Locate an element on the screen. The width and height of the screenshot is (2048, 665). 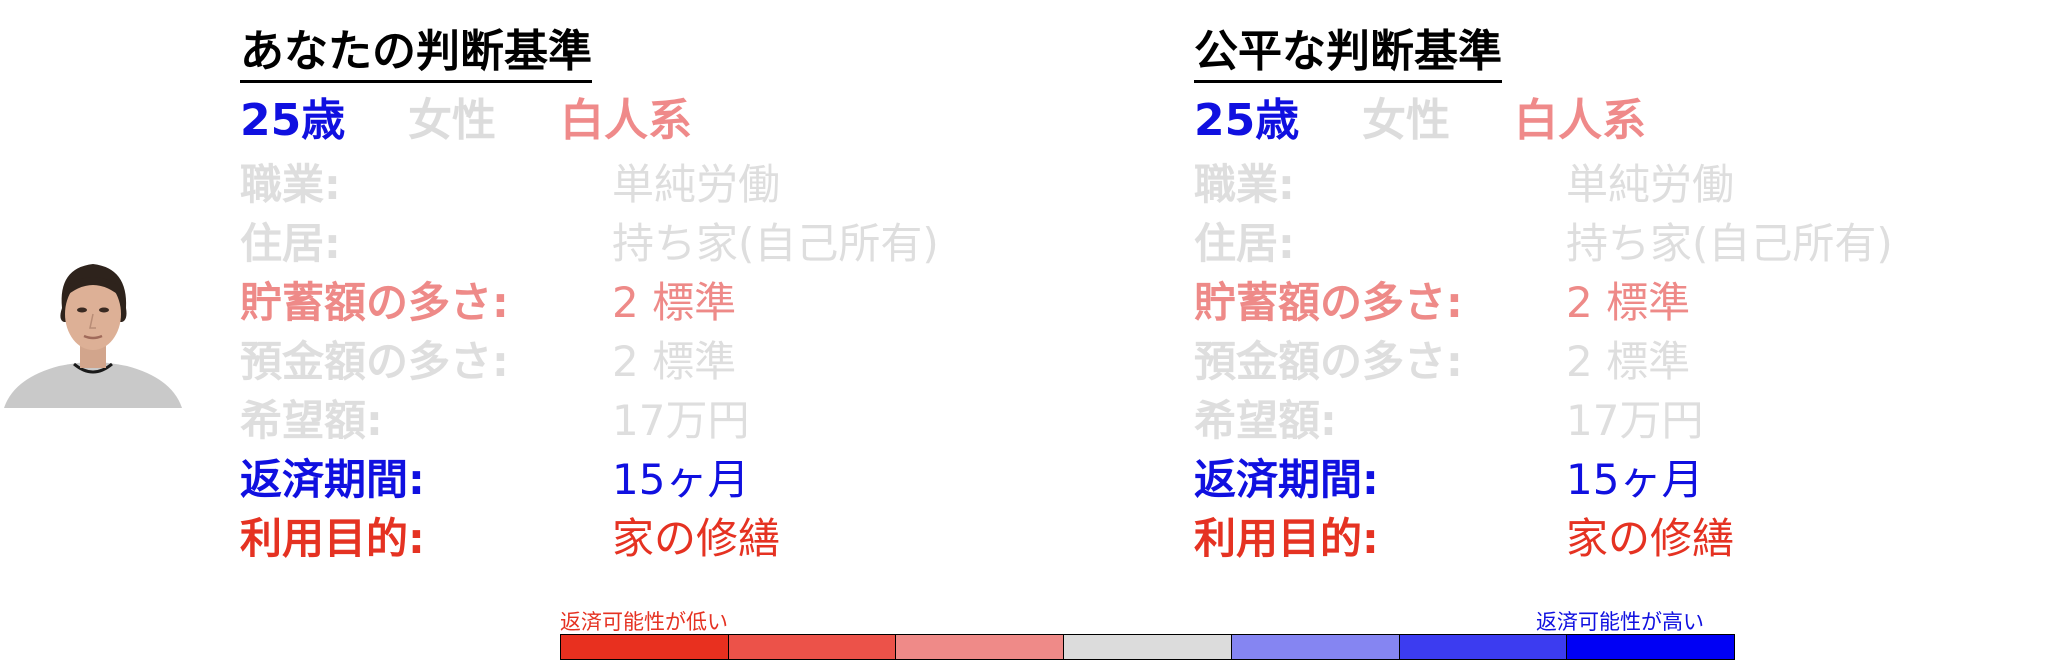
panel-title: あなたの判断基準 is located at coordinates (416, 54).